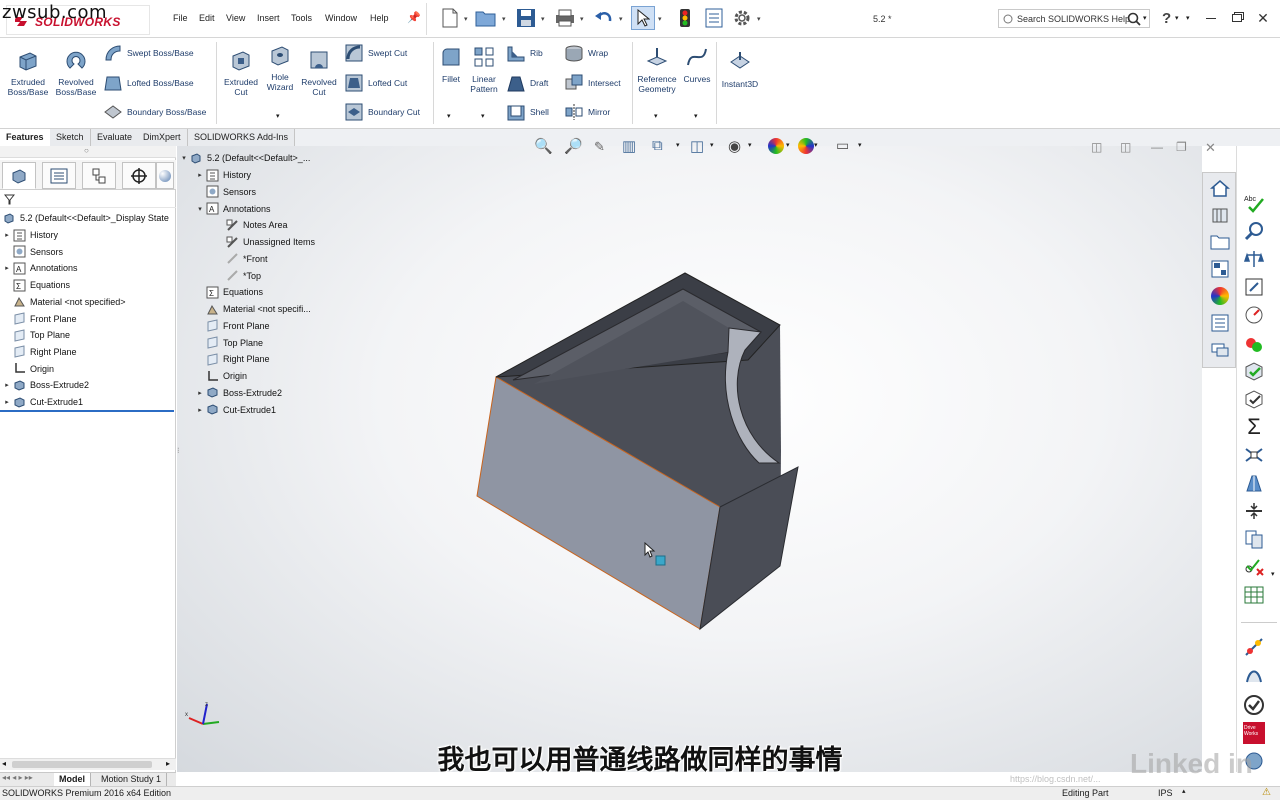 The image size is (1280, 800). Describe the element at coordinates (165, 175) in the screenshot. I see `display-manager-tab-icon` at that location.